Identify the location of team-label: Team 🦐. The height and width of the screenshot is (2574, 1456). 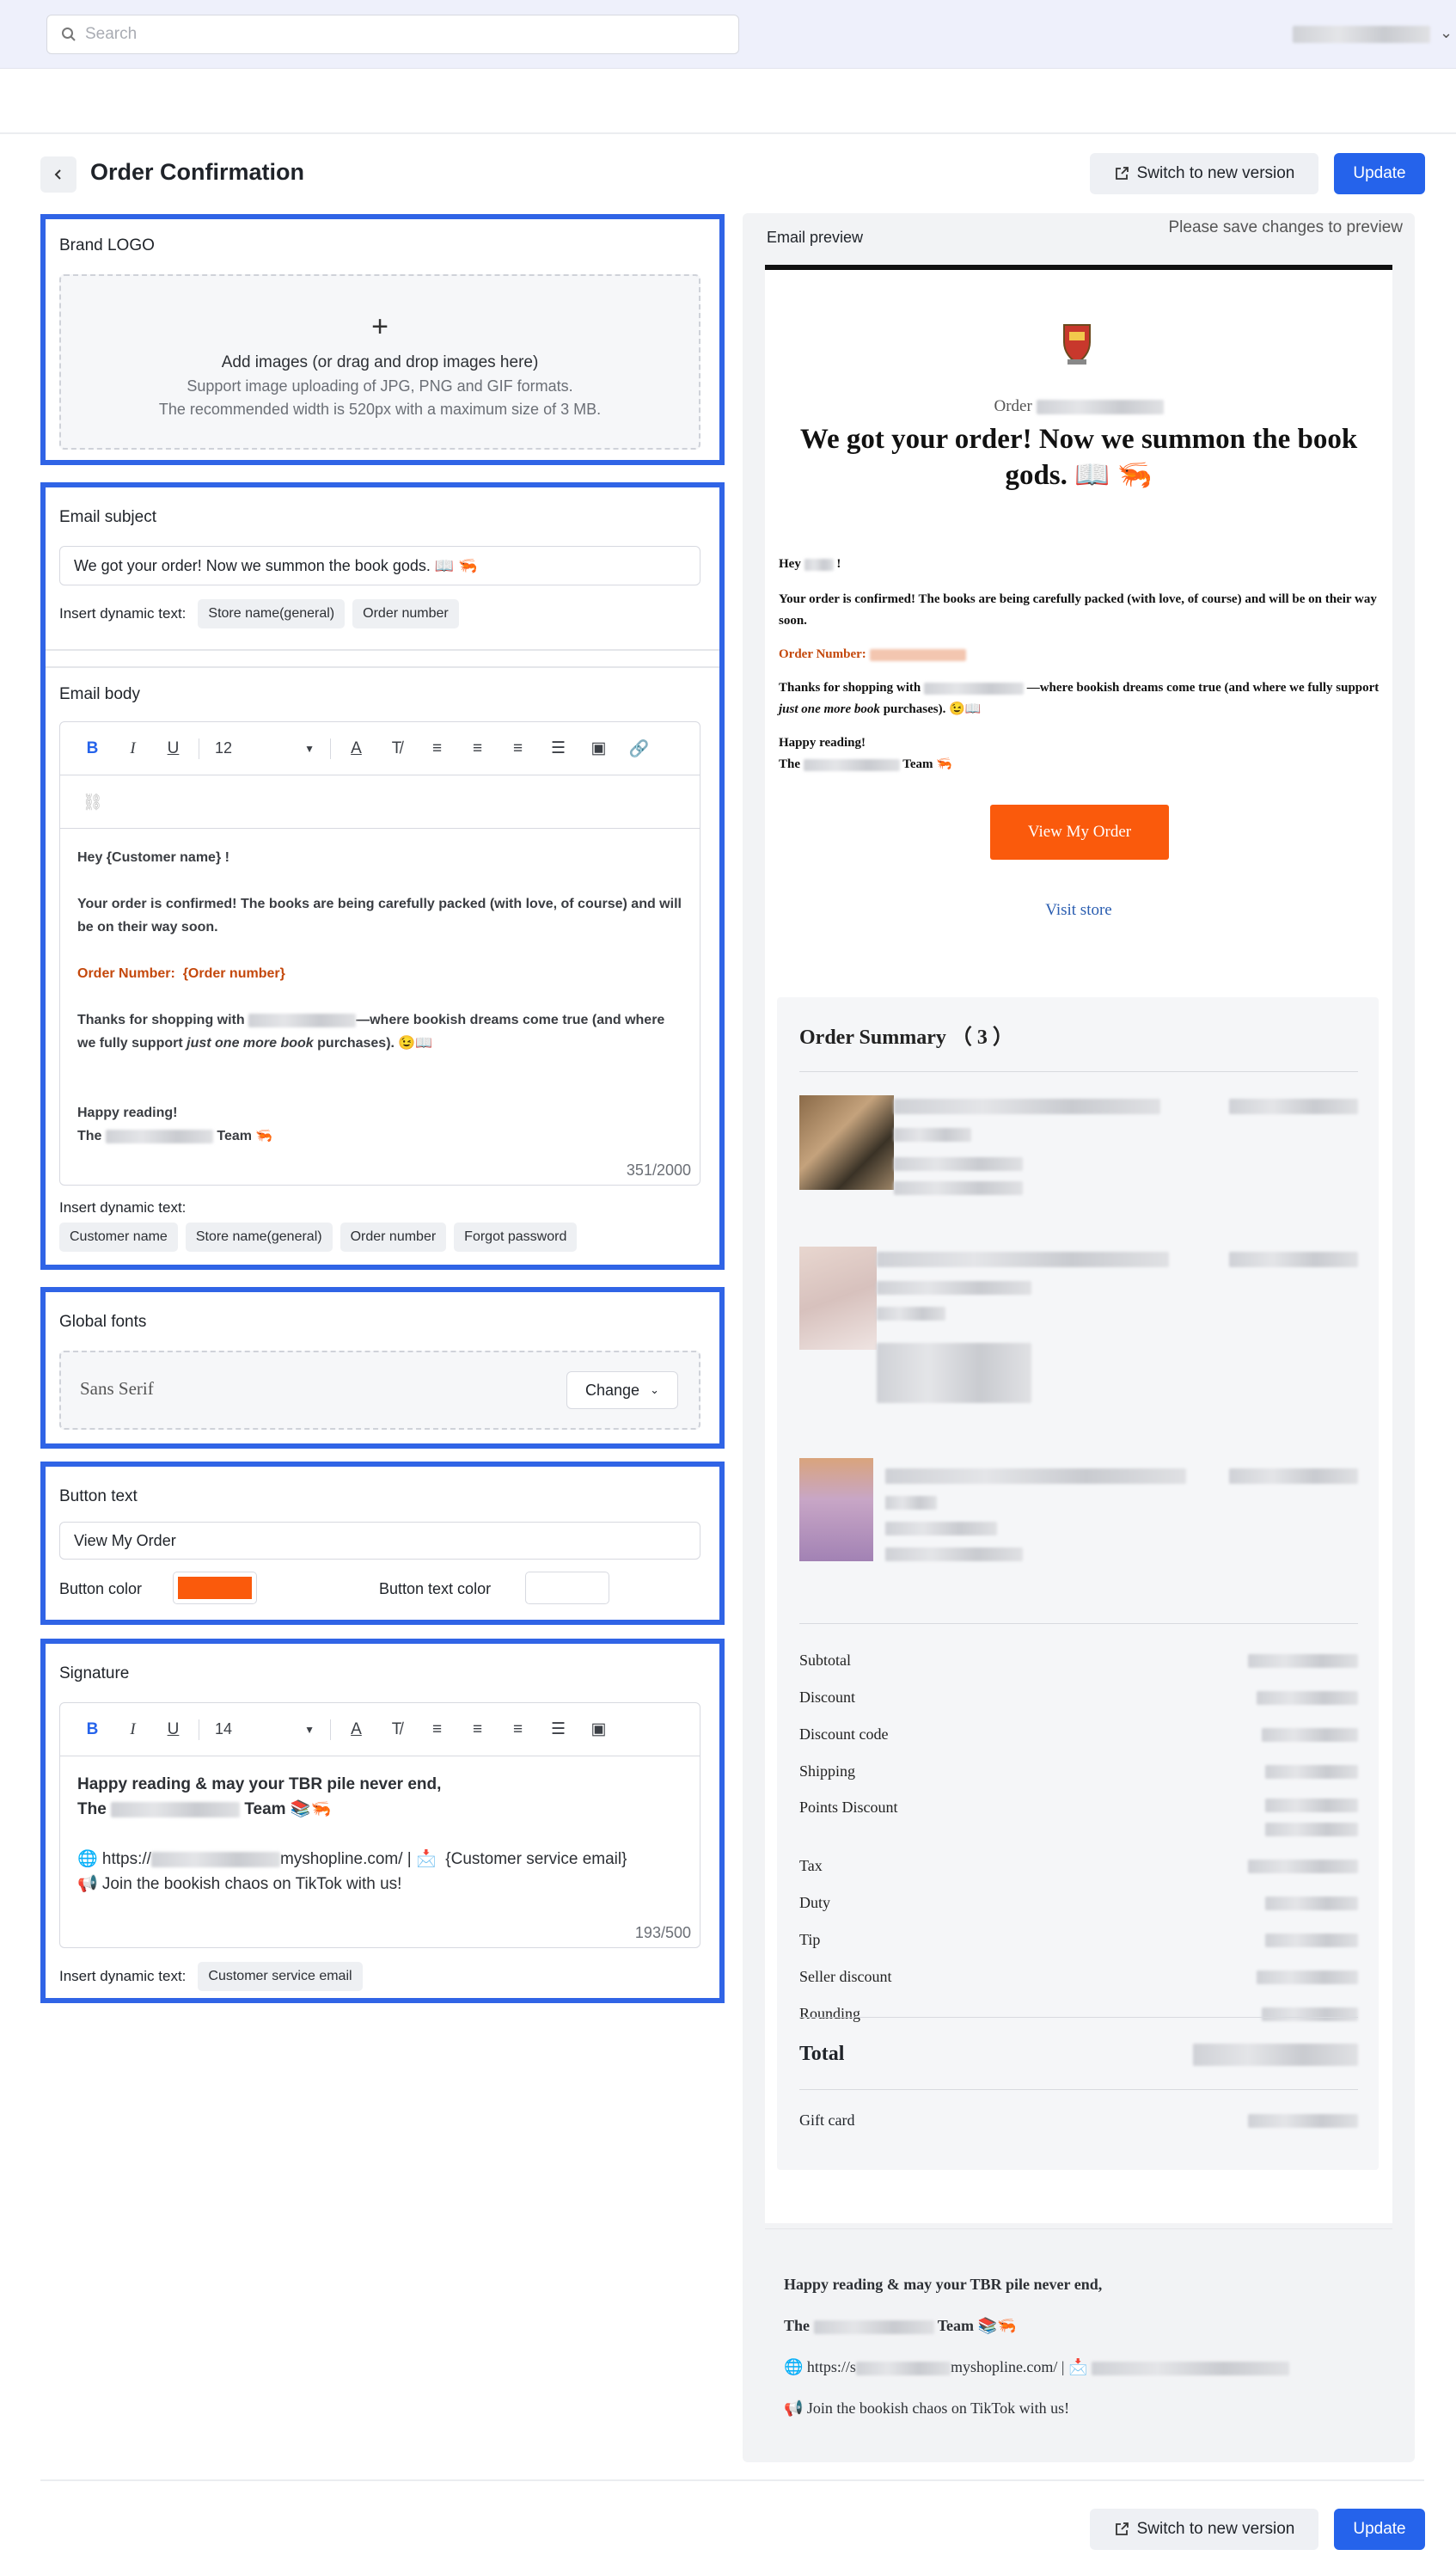
(245, 1136).